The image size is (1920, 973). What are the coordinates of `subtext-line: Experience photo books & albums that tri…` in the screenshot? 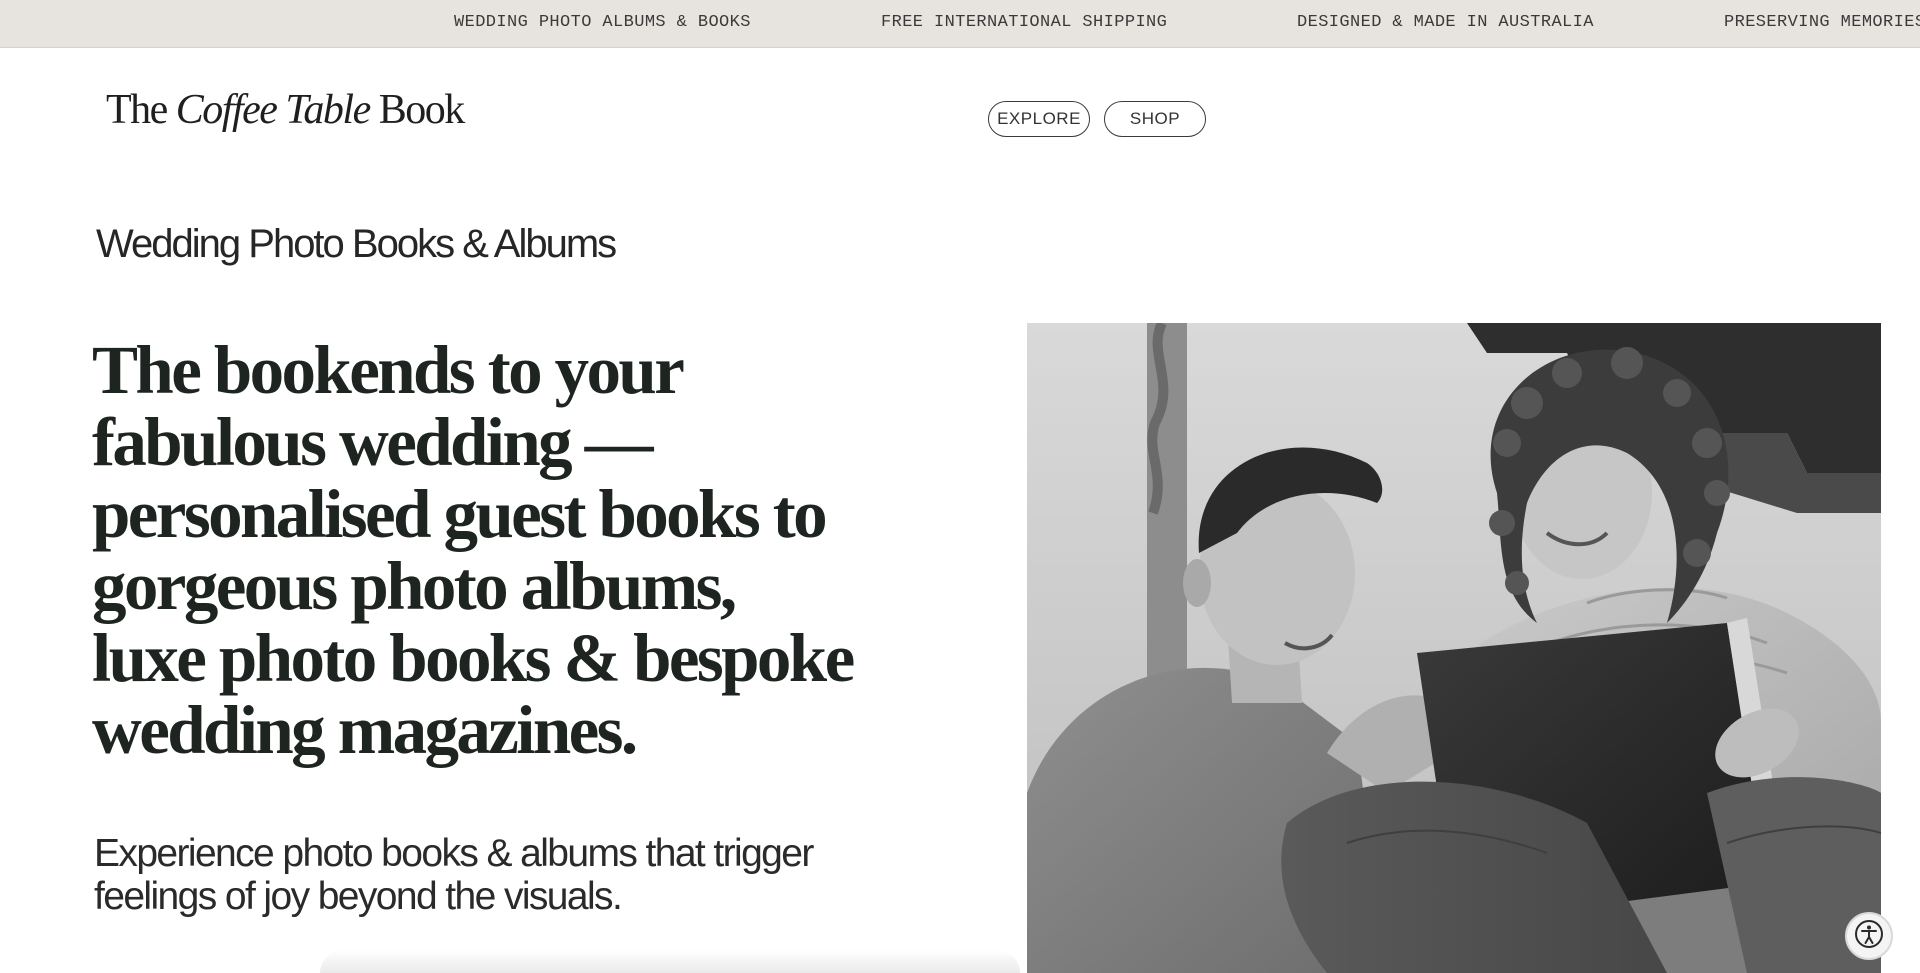 It's located at (454, 853).